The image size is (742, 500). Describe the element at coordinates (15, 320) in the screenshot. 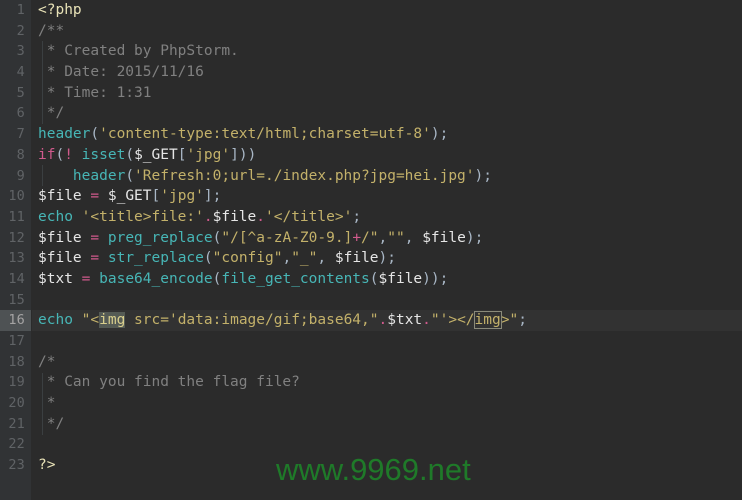

I see `line-number-16: 16` at that location.